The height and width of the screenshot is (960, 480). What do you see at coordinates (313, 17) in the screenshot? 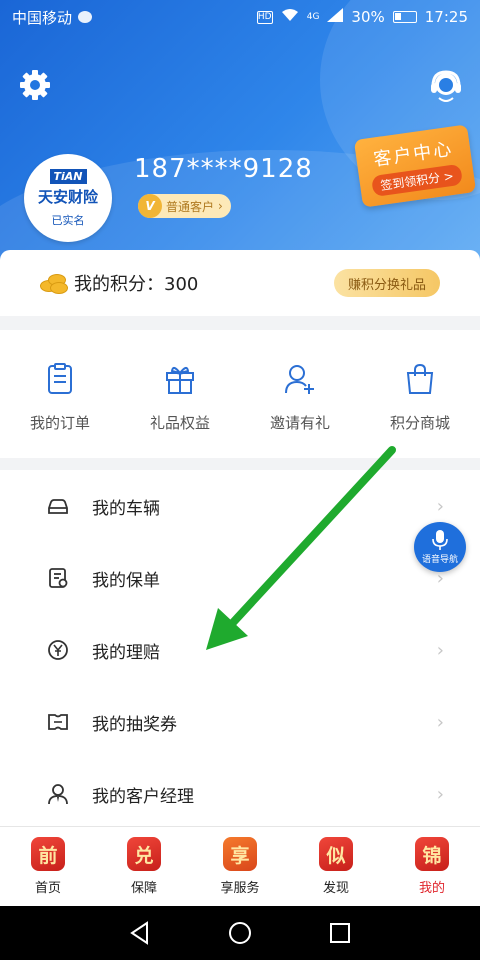
I see `network-type: 4G` at bounding box center [313, 17].